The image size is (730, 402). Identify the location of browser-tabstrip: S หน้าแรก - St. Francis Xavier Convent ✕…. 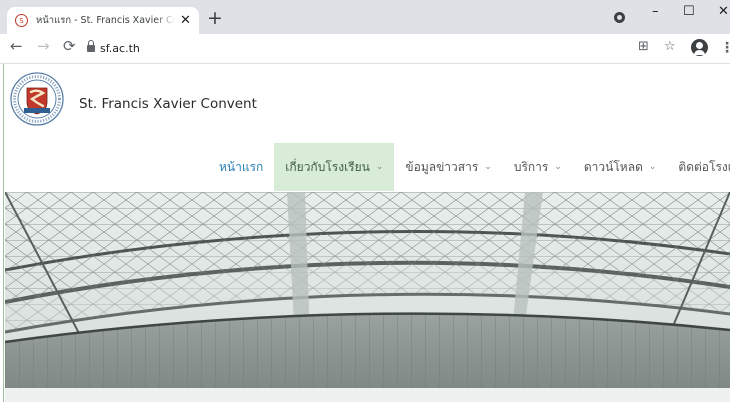
(365, 17).